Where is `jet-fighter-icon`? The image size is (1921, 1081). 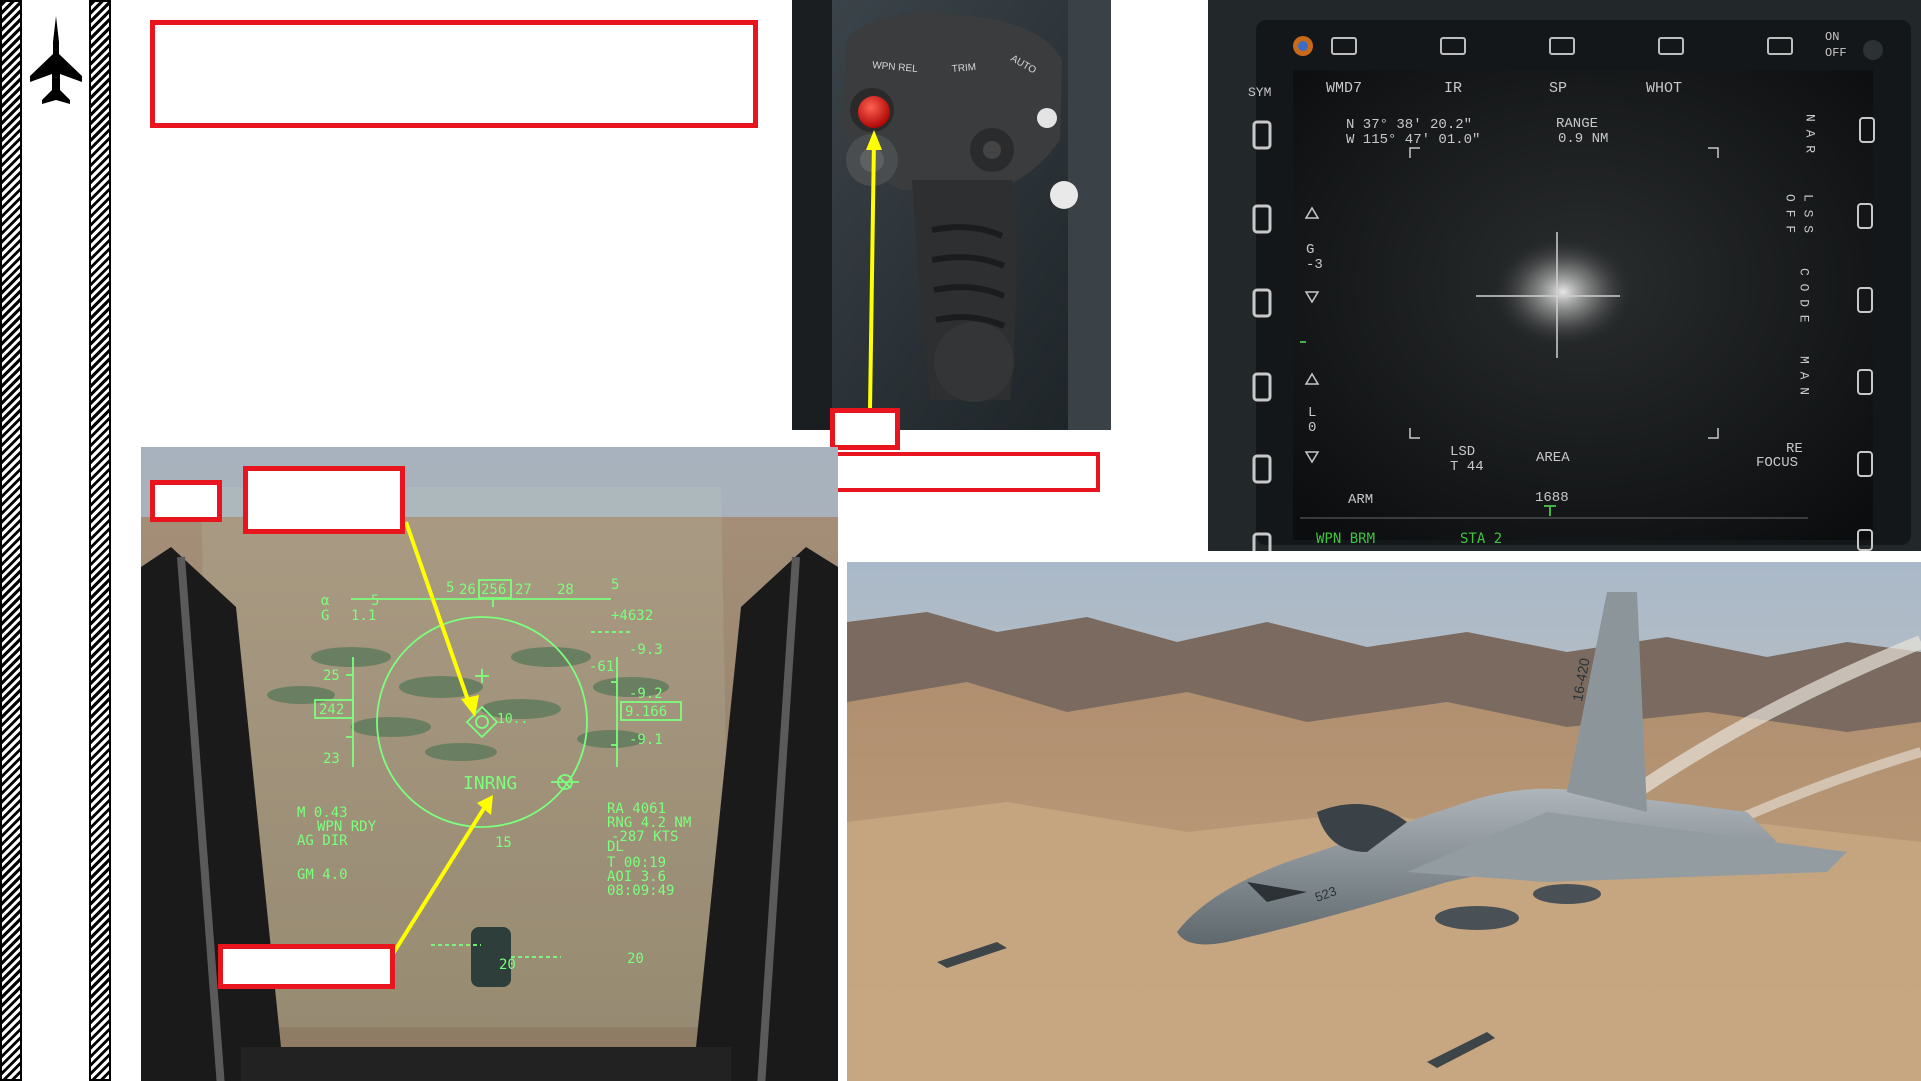 jet-fighter-icon is located at coordinates (56, 61).